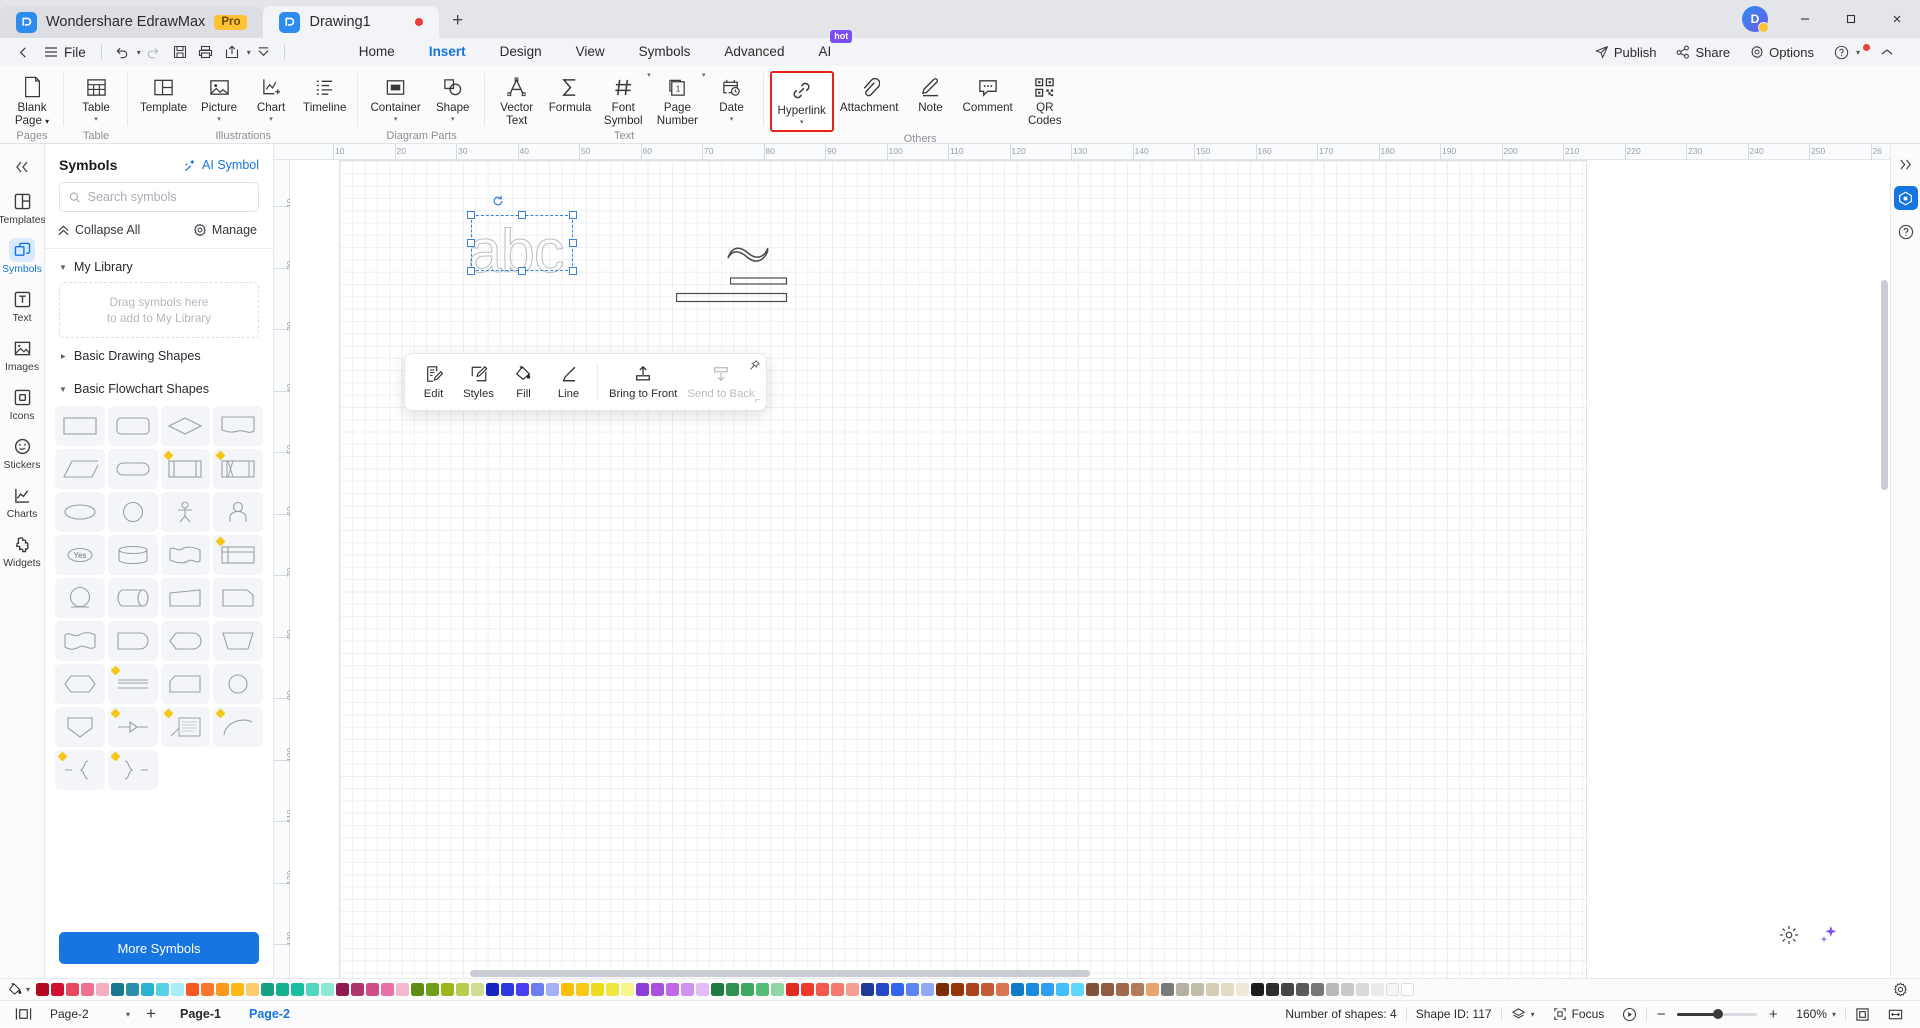 This screenshot has height=1028, width=1920. Describe the element at coordinates (396, 119) in the screenshot. I see `container-dropdown-icon: ▾` at that location.